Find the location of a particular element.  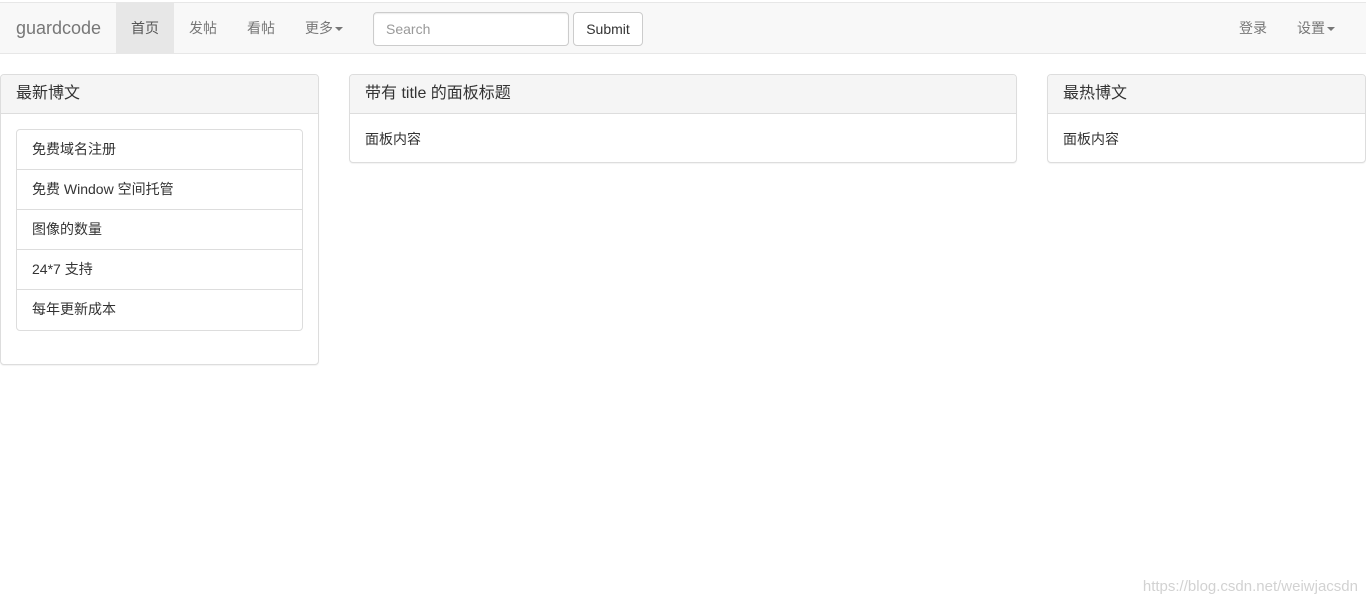

submit-button: Submit is located at coordinates (608, 29).